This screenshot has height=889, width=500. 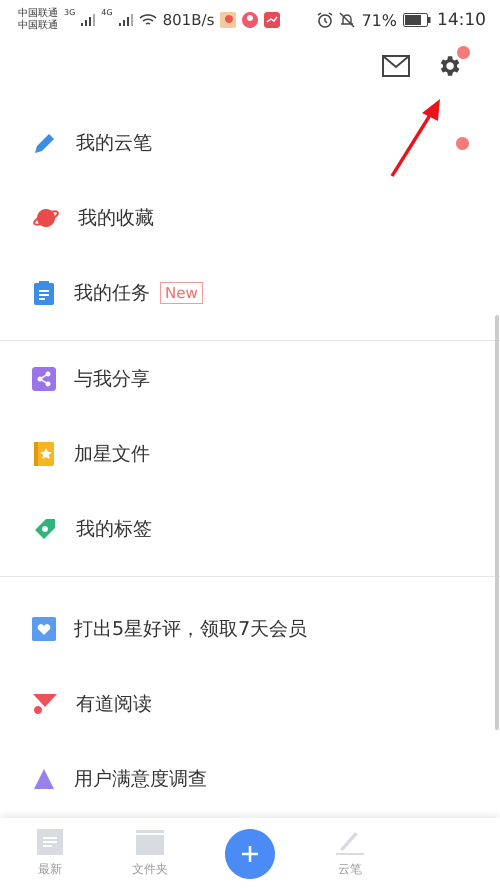 What do you see at coordinates (379, 20) in the screenshot?
I see `battery-percentage: 71%` at bounding box center [379, 20].